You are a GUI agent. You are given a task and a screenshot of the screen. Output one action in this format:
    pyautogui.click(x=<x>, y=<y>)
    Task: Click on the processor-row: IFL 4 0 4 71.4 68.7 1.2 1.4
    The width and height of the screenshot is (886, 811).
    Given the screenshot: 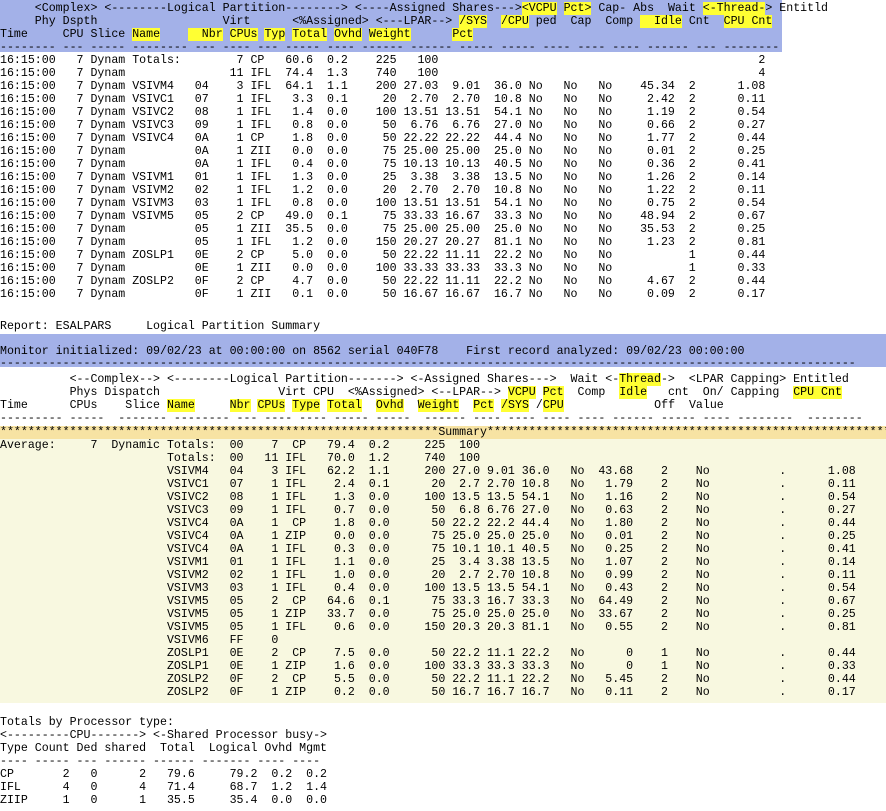 What is the action you would take?
    pyautogui.click(x=163, y=787)
    